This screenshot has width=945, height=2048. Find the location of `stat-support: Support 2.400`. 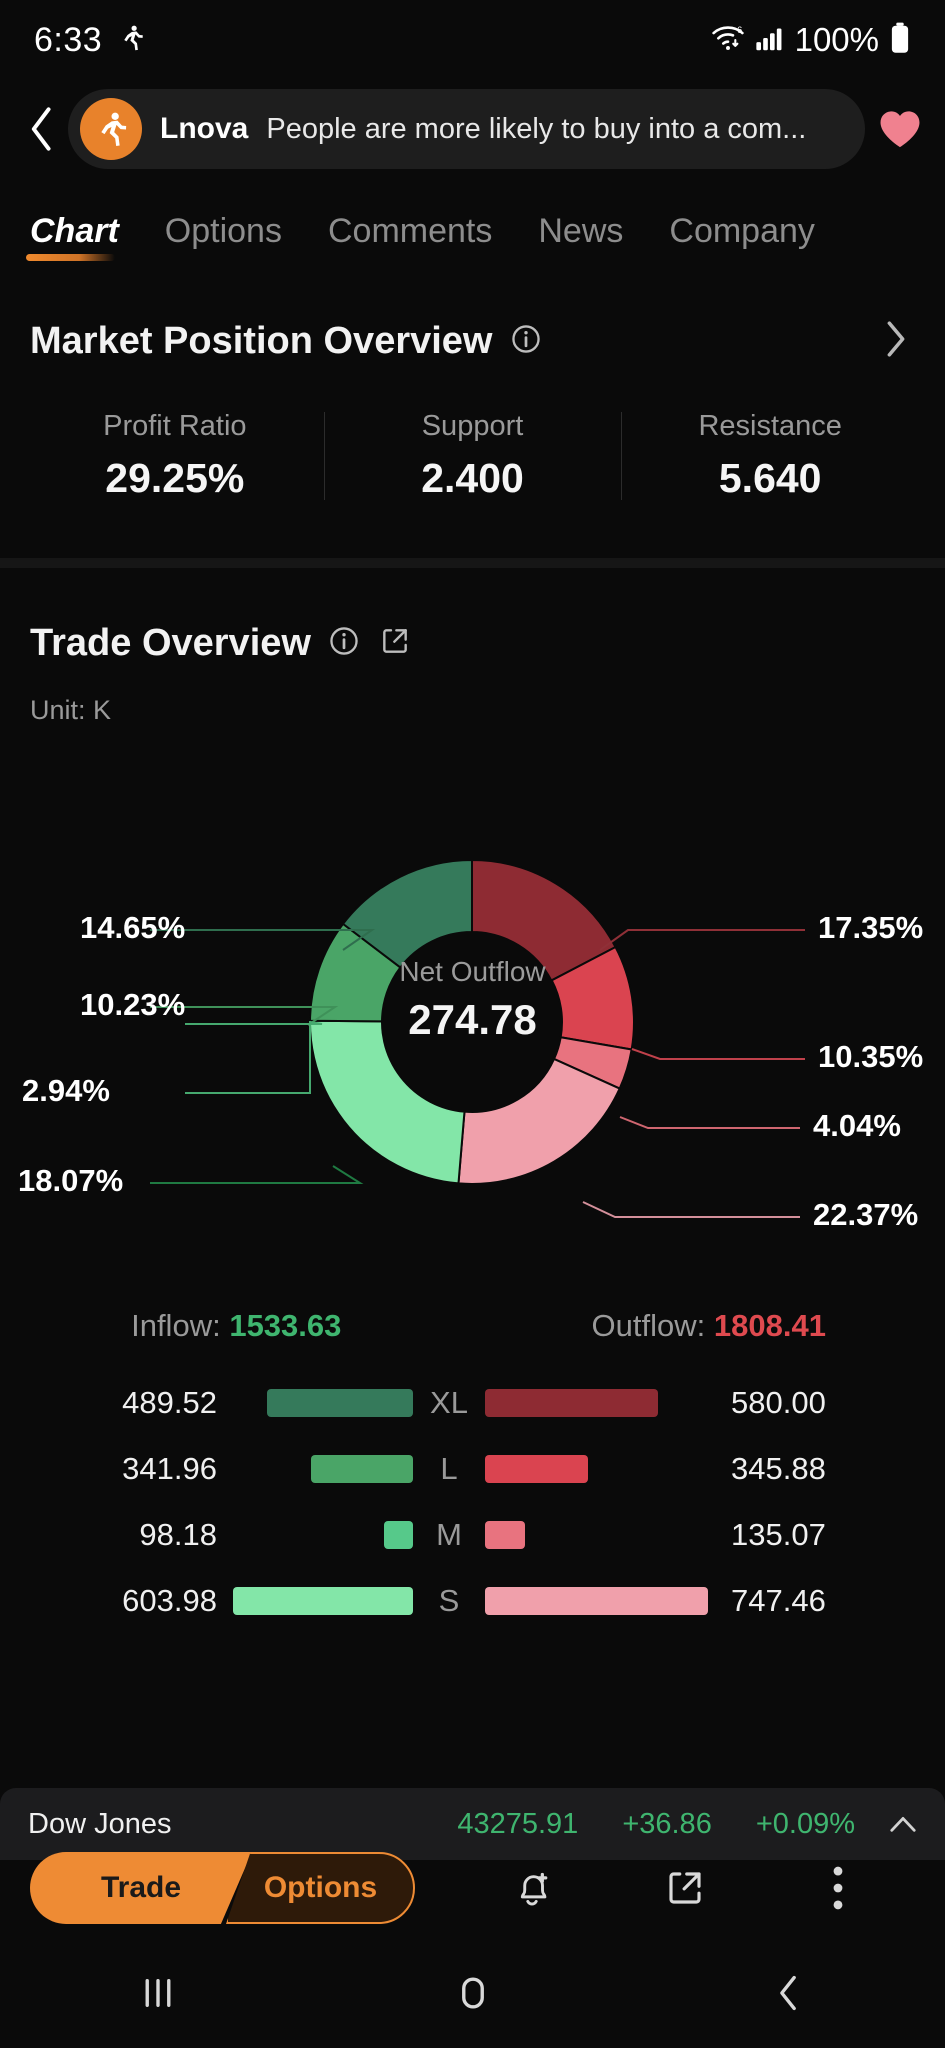

stat-support: Support 2.400 is located at coordinates (472, 456).